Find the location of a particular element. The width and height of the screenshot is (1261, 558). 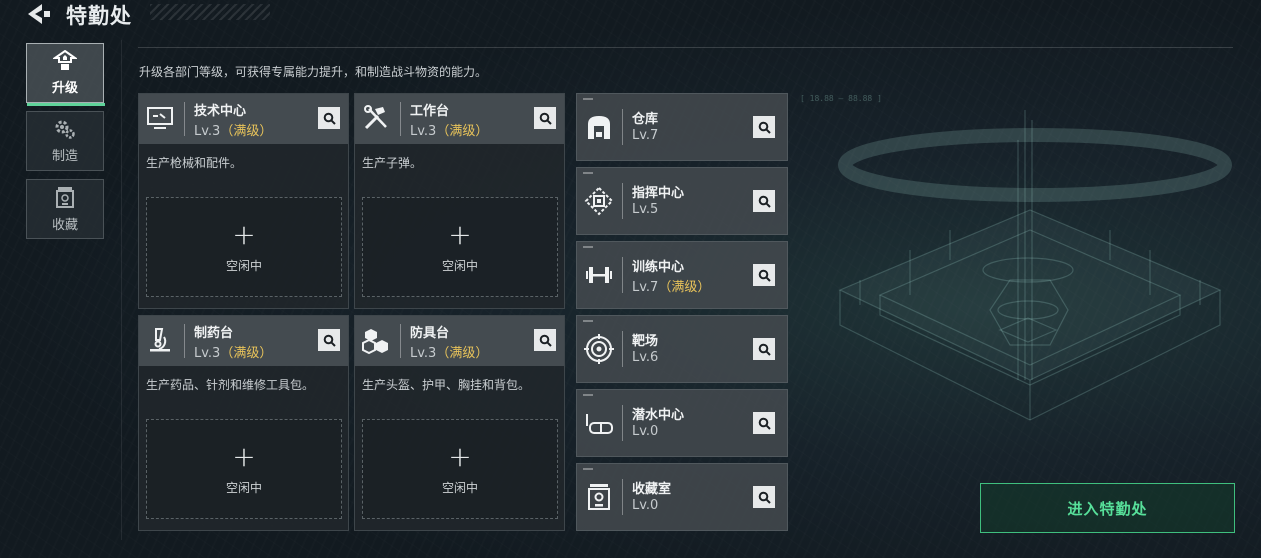

facility-collection-room: 收藏室 Lv.0 is located at coordinates (682, 497).